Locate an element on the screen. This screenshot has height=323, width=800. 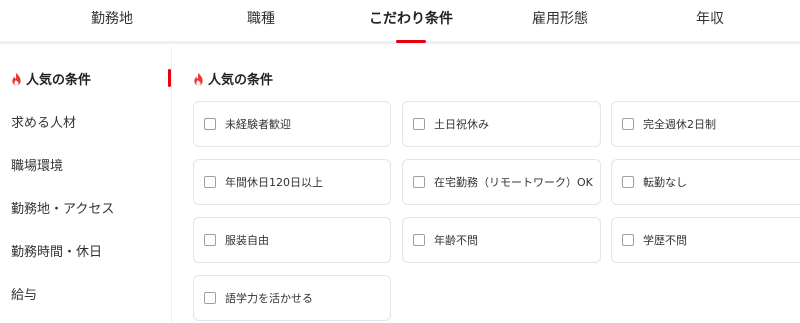
sidebar-item-salary: 給与 is located at coordinates (24, 293).